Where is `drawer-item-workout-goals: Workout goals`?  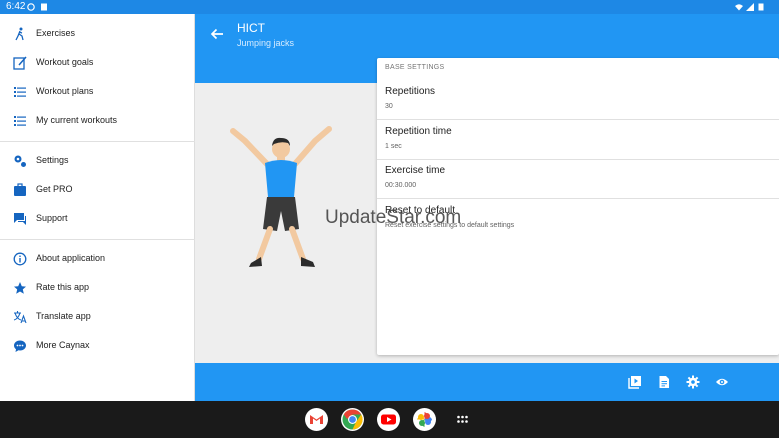 drawer-item-workout-goals: Workout goals is located at coordinates (97, 63).